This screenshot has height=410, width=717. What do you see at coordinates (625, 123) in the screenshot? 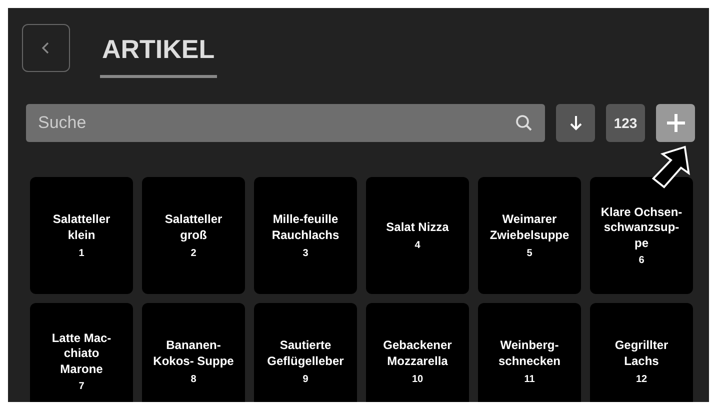
I see `number-button: 123` at bounding box center [625, 123].